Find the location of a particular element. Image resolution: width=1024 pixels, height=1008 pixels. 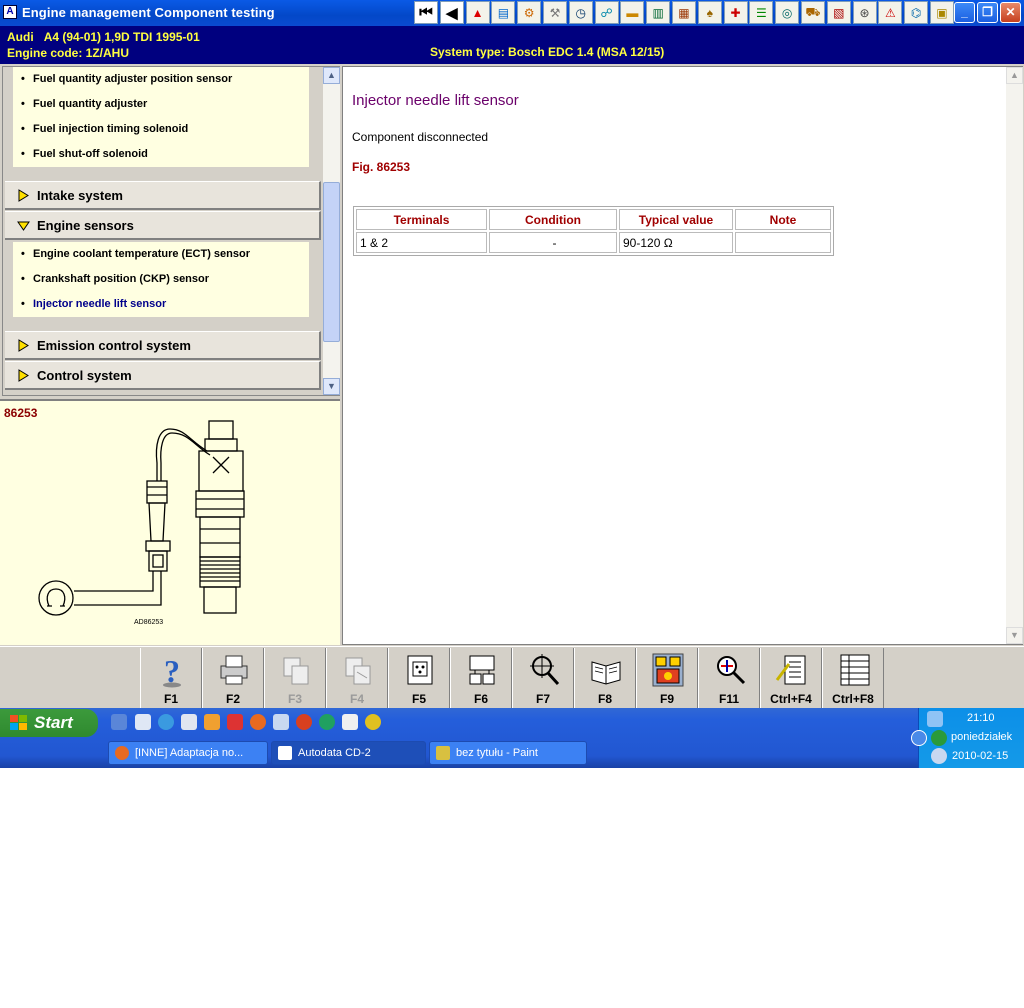

gear-icon: ⚙ is located at coordinates (529, 12).